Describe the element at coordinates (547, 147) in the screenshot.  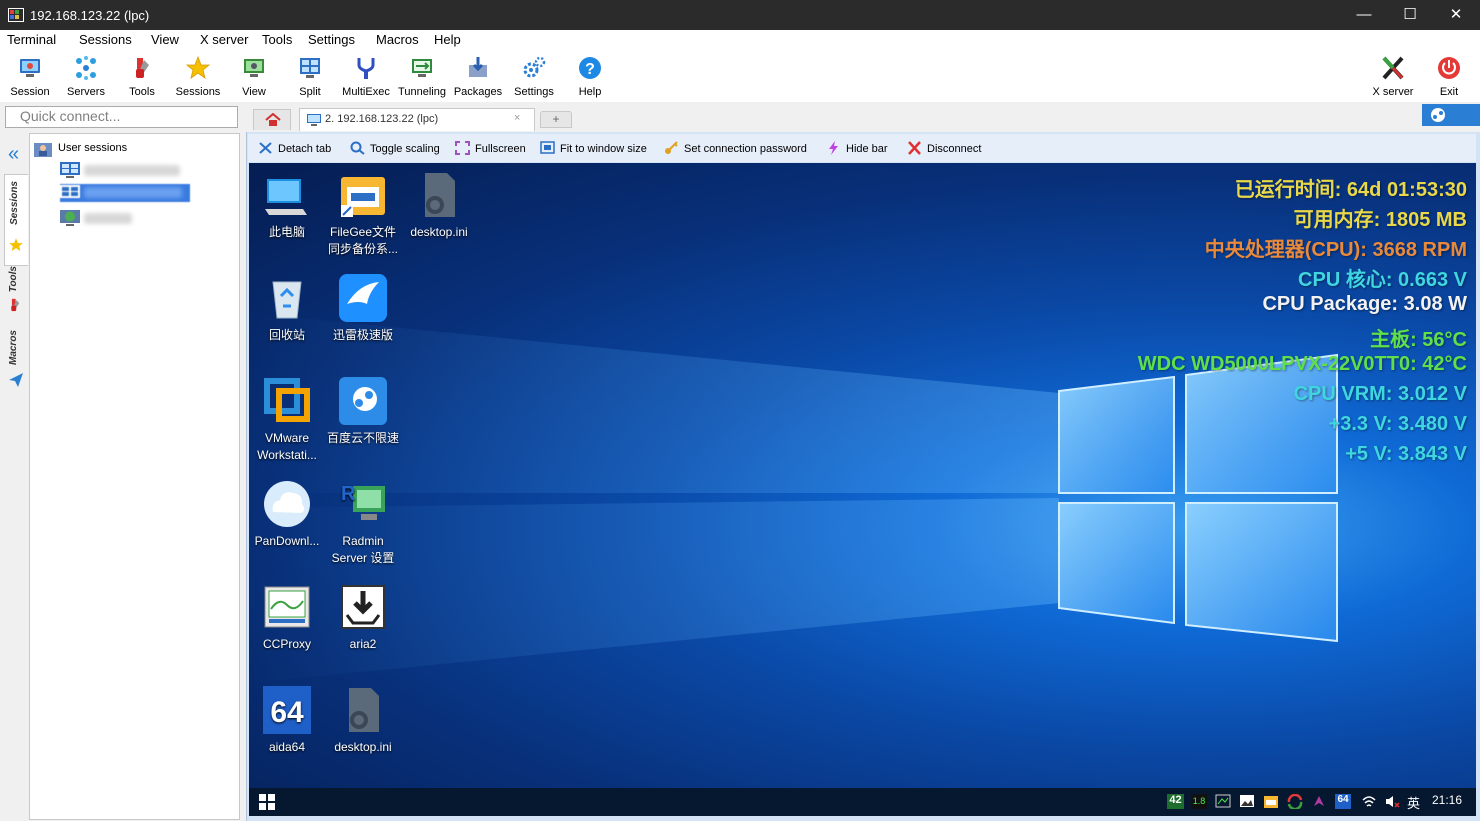
I see `fit-window-icon` at that location.